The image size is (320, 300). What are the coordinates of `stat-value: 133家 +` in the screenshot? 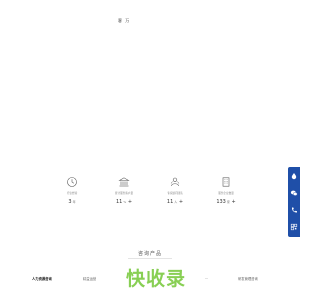 It's located at (226, 202).